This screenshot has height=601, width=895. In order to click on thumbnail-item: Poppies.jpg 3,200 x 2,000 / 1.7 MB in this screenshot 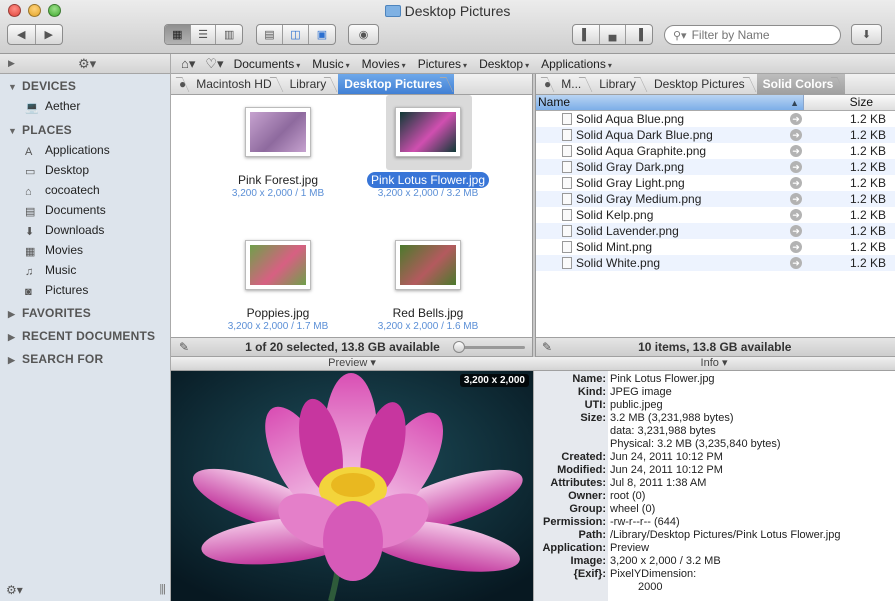, I will do `click(278, 286)`.